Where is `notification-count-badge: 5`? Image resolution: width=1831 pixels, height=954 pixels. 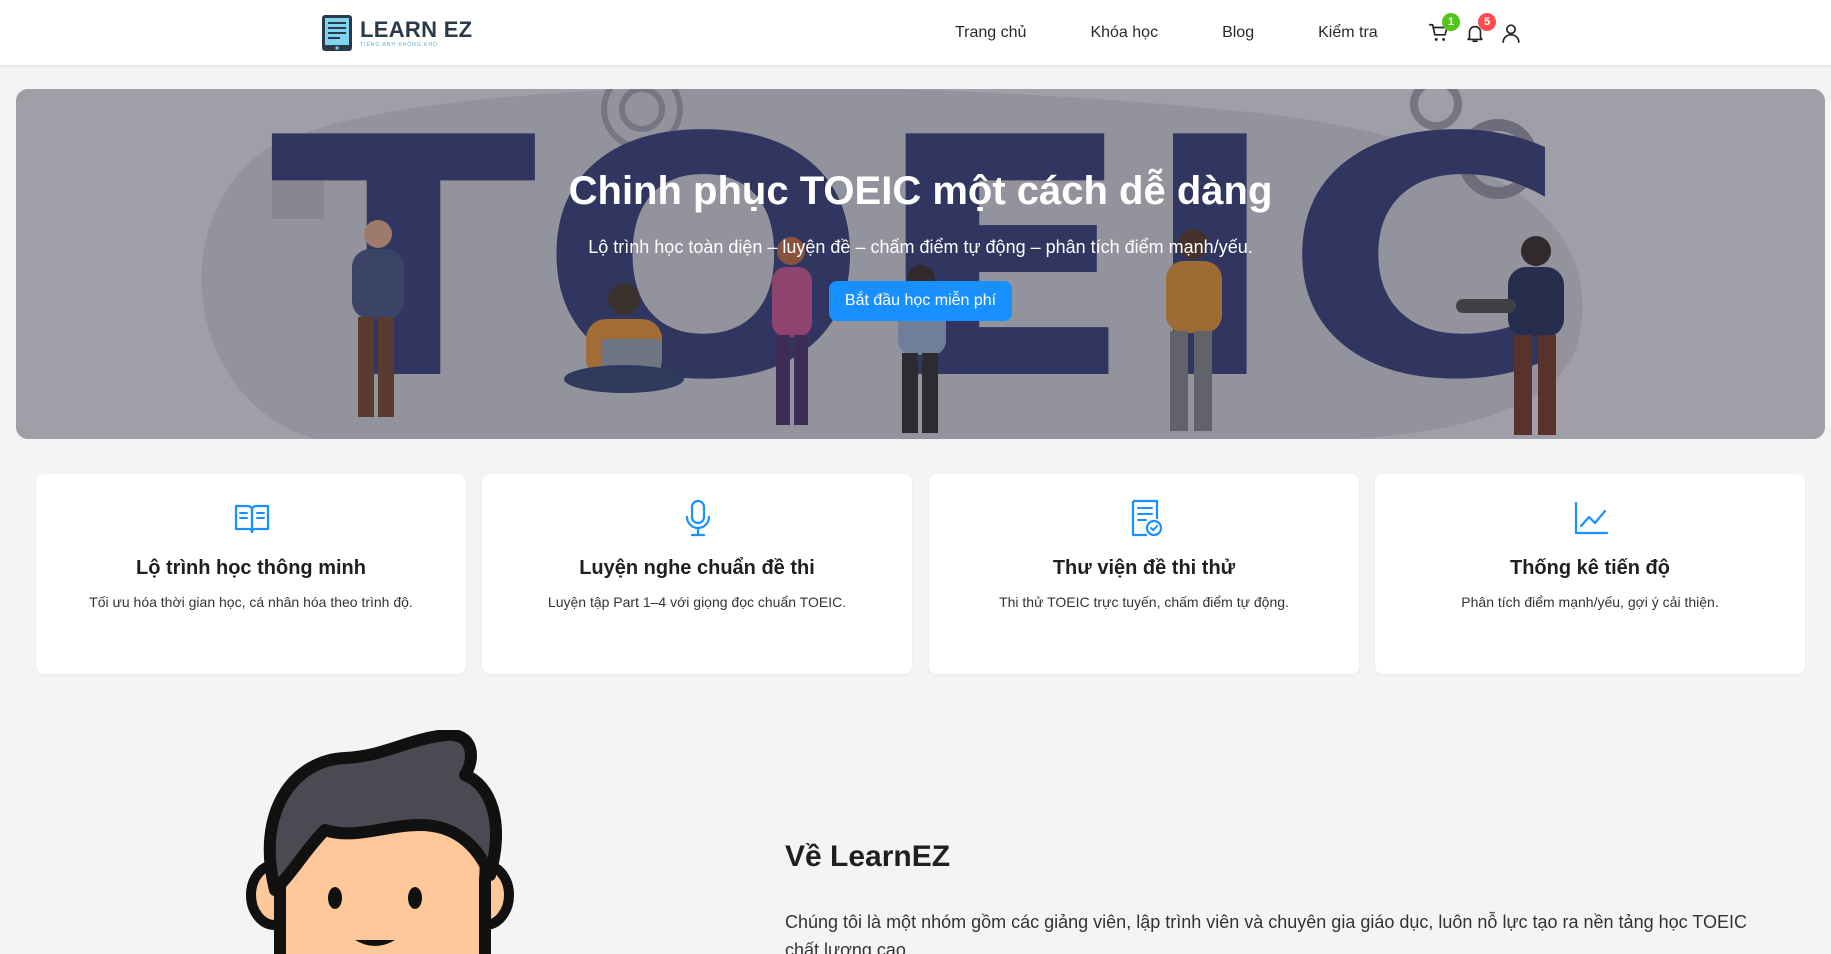
notification-count-badge: 5 is located at coordinates (1487, 22).